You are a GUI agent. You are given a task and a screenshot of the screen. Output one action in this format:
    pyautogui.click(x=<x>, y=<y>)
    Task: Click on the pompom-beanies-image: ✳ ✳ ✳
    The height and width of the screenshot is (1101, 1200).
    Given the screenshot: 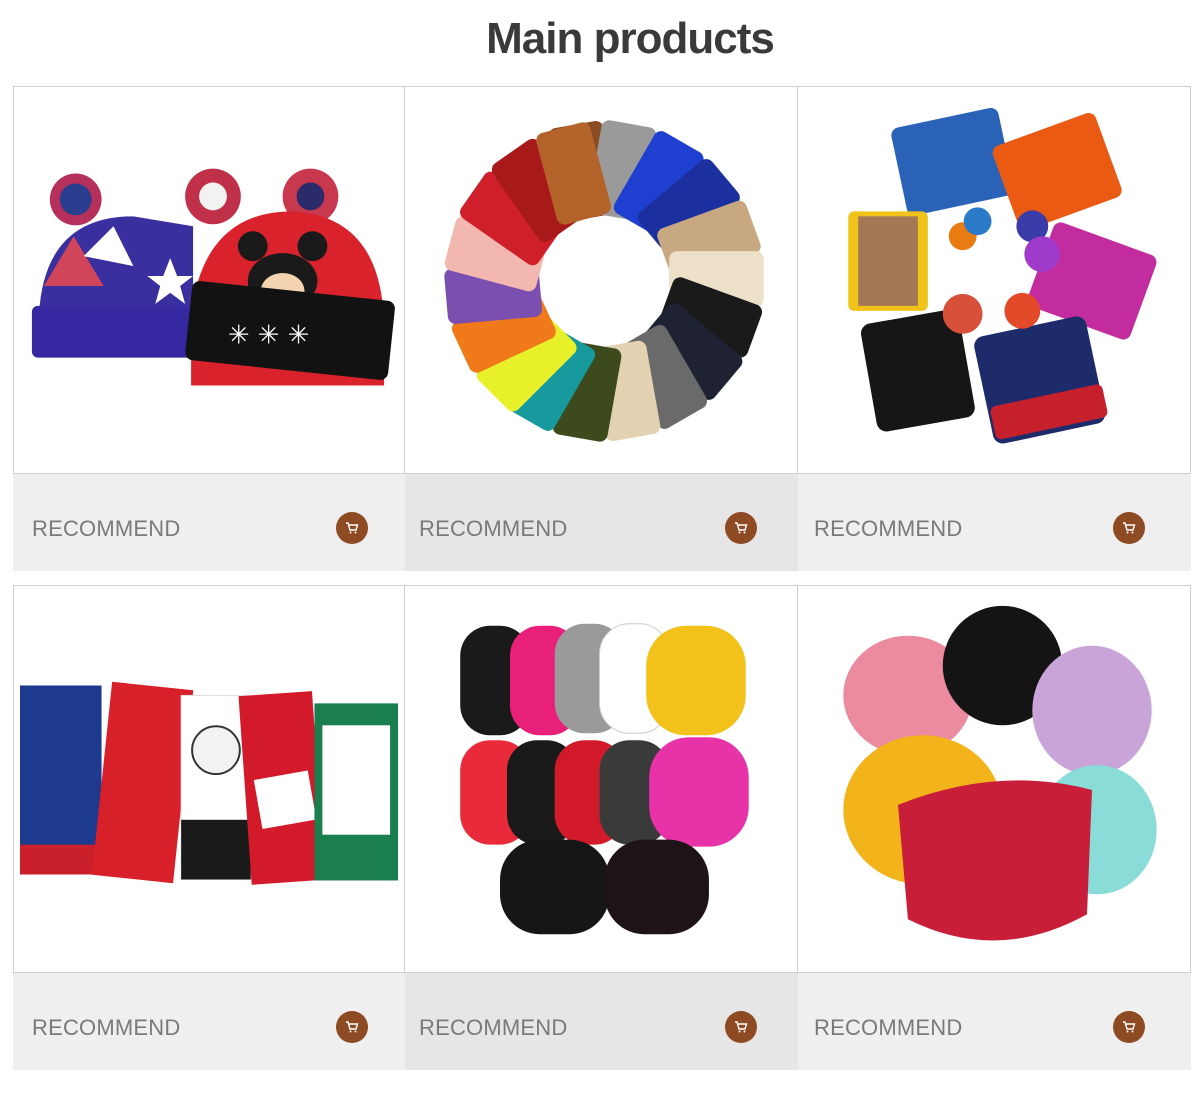 What is the action you would take?
    pyautogui.click(x=209, y=280)
    